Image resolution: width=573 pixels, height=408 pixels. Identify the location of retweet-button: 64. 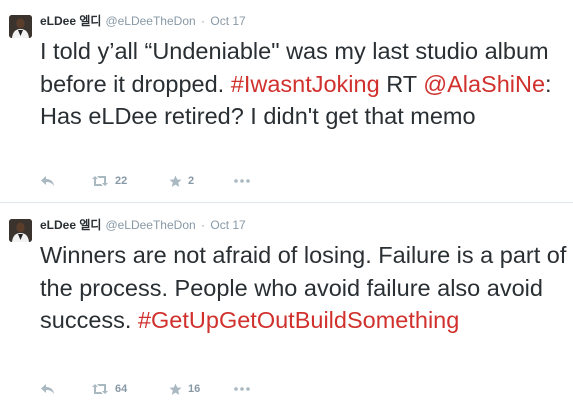
(109, 389).